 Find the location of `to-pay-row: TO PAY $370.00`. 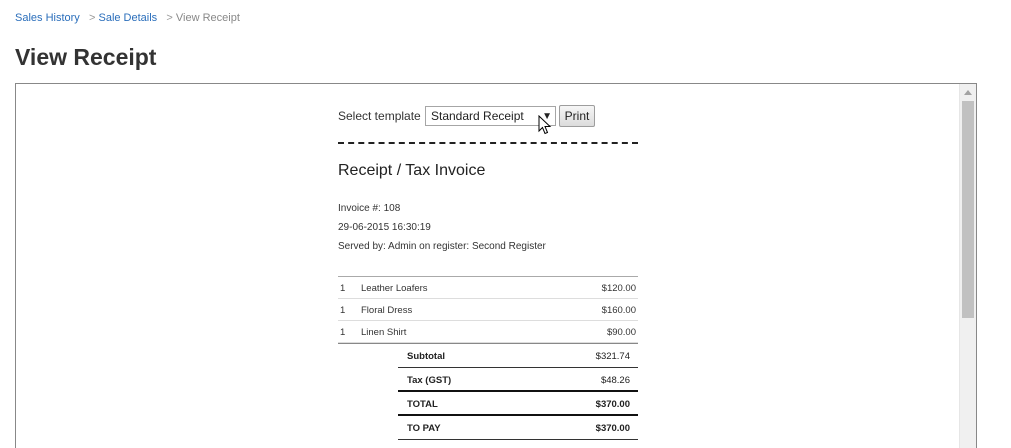

to-pay-row: TO PAY $370.00 is located at coordinates (518, 428).